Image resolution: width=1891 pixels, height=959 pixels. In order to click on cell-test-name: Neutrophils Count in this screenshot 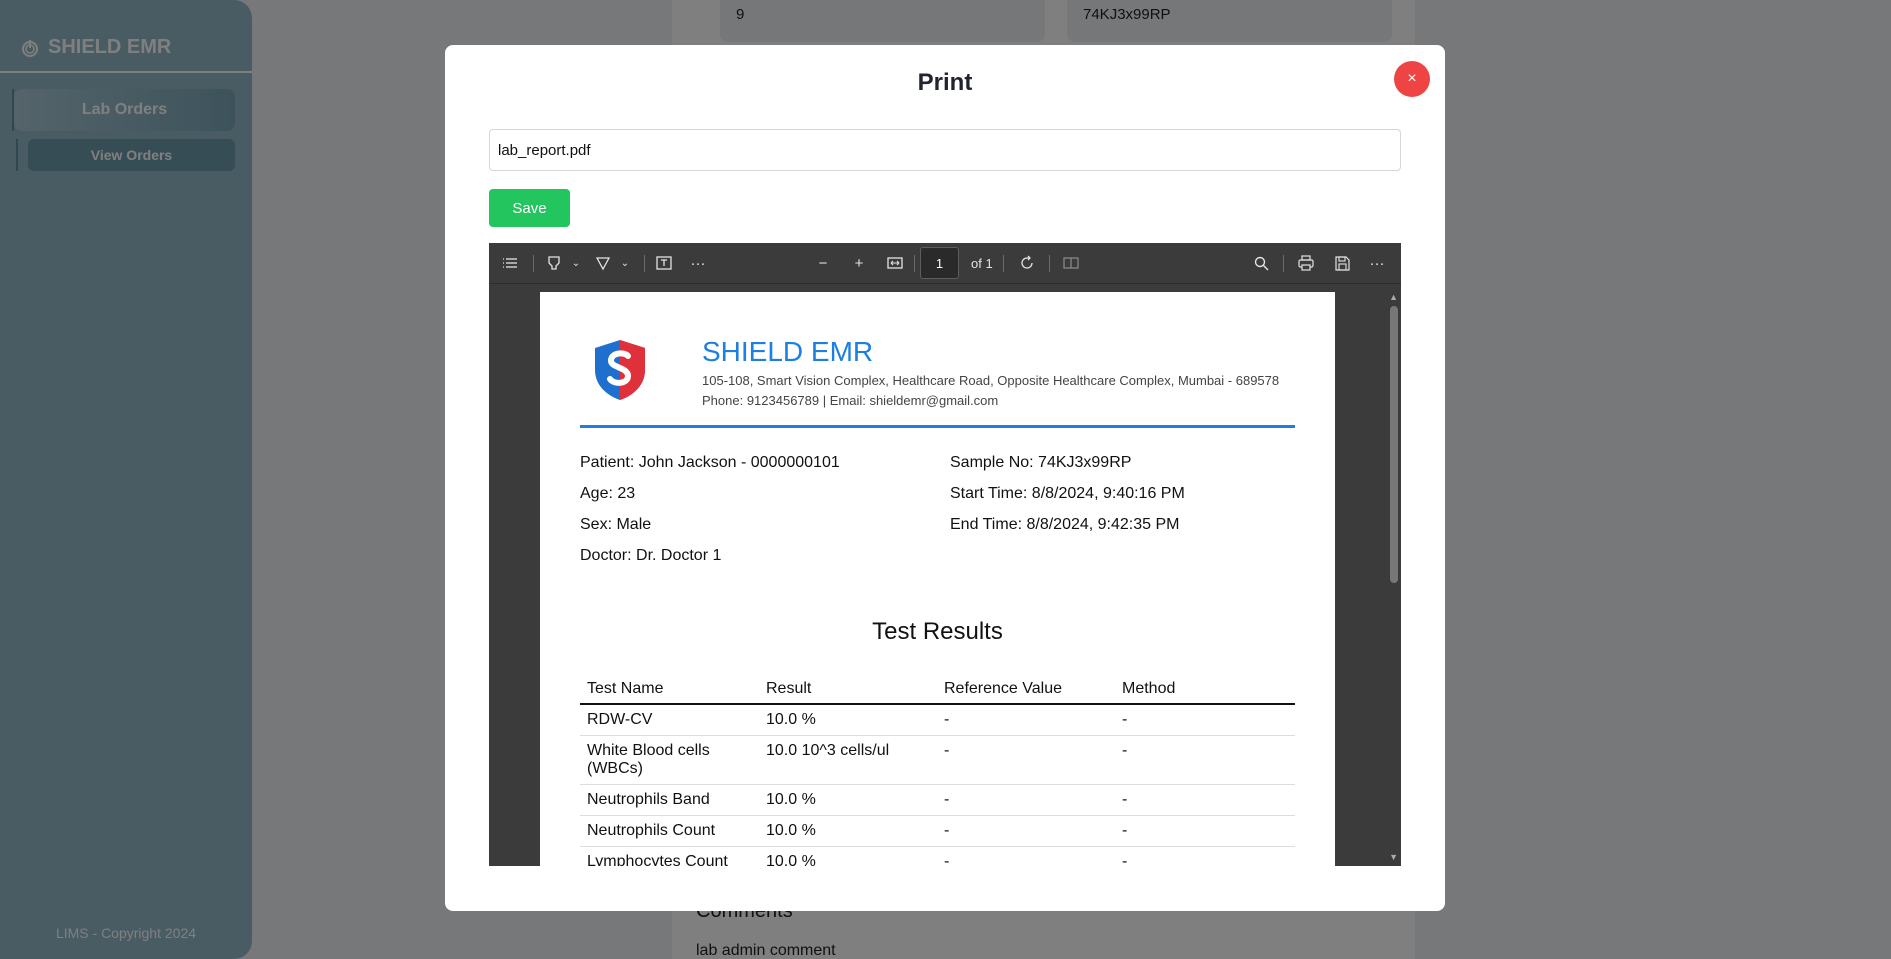, I will do `click(669, 831)`.